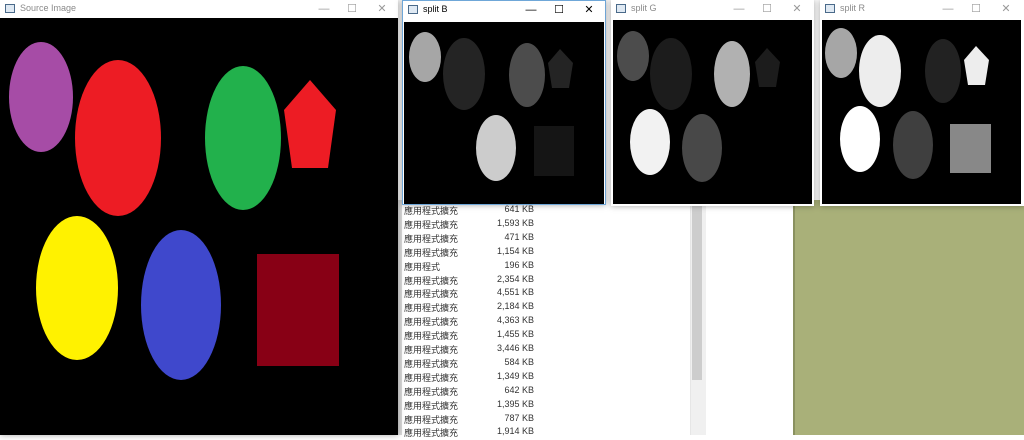 The width and height of the screenshot is (1024, 440). What do you see at coordinates (491, 106) in the screenshot?
I see `split-b-image` at bounding box center [491, 106].